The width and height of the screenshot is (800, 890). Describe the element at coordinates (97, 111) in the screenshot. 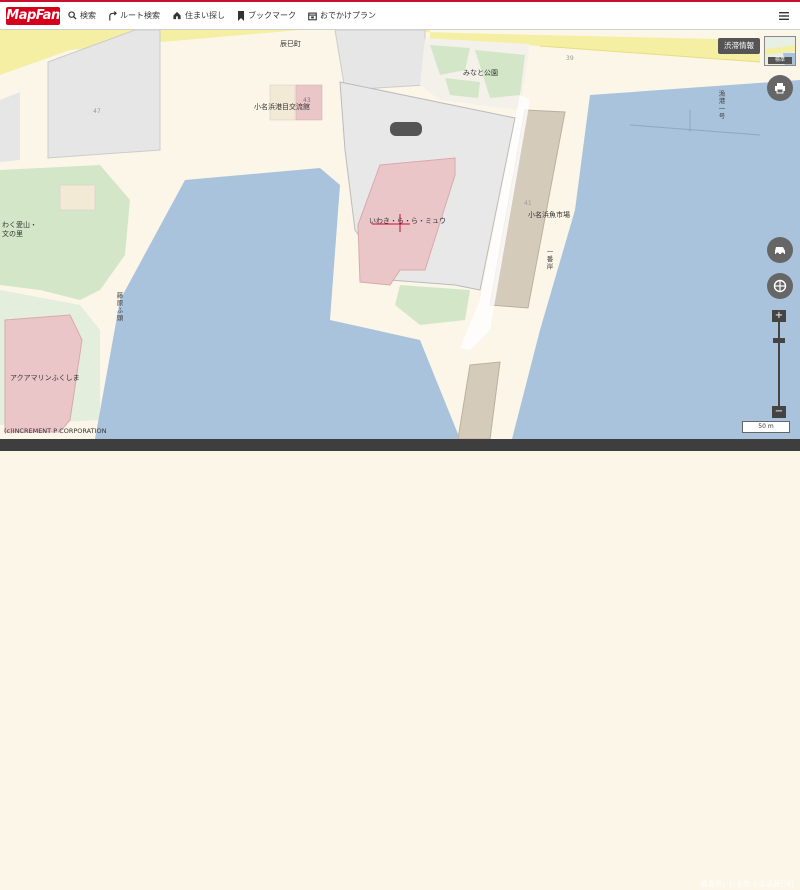

I see `block-number-47: 47` at that location.